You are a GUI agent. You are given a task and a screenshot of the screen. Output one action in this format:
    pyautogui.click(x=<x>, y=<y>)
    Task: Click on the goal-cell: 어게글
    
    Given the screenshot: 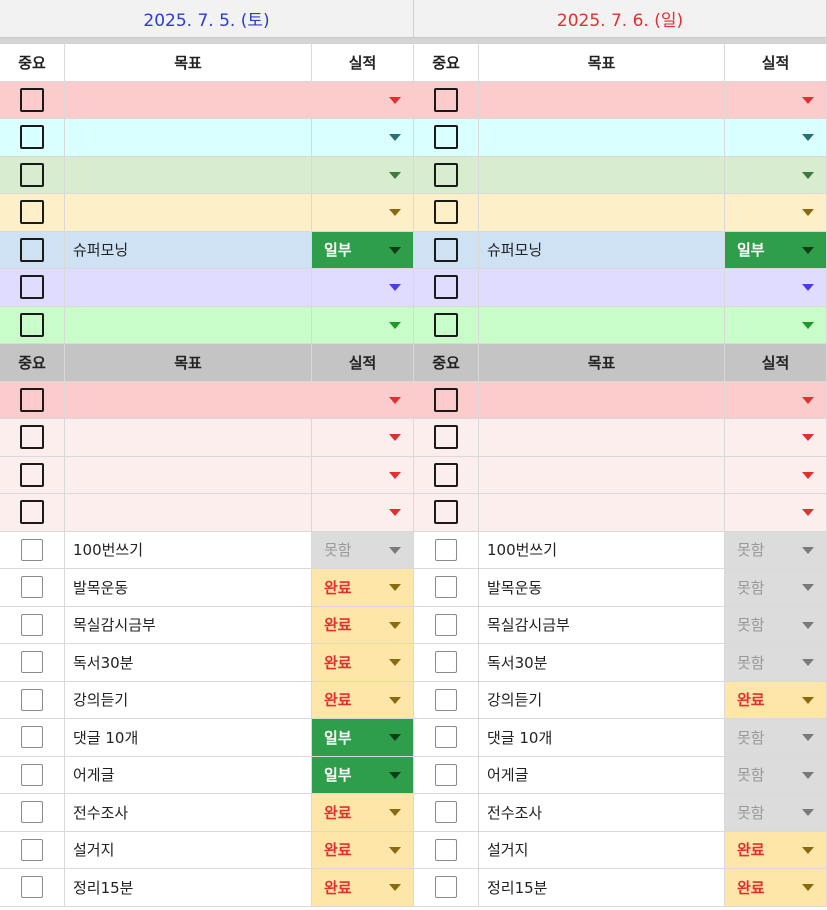 What is the action you would take?
    pyautogui.click(x=602, y=774)
    